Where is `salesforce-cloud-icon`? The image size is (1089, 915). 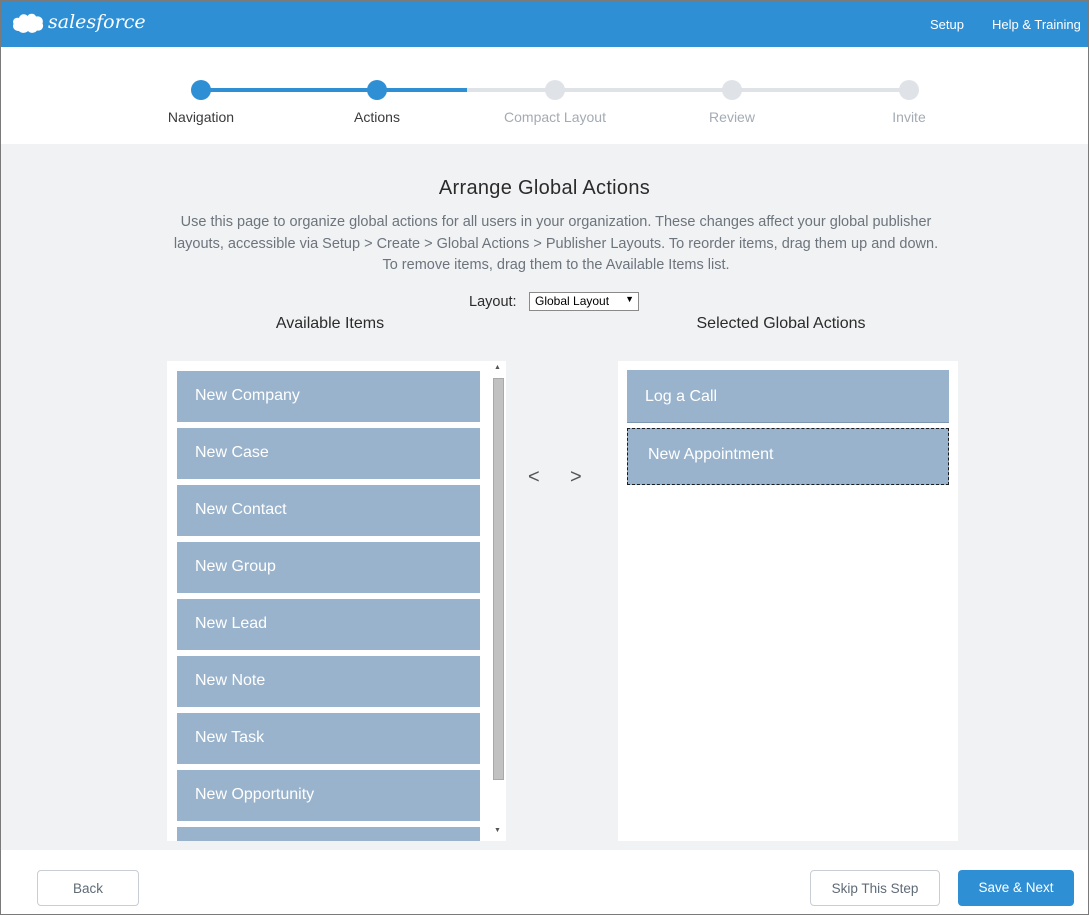
salesforce-cloud-icon is located at coordinates (28, 23).